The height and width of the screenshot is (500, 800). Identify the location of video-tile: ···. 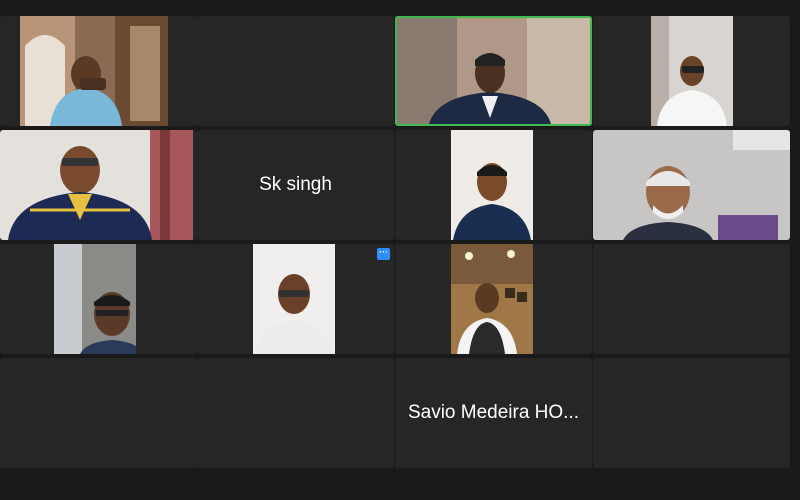
(295, 299).